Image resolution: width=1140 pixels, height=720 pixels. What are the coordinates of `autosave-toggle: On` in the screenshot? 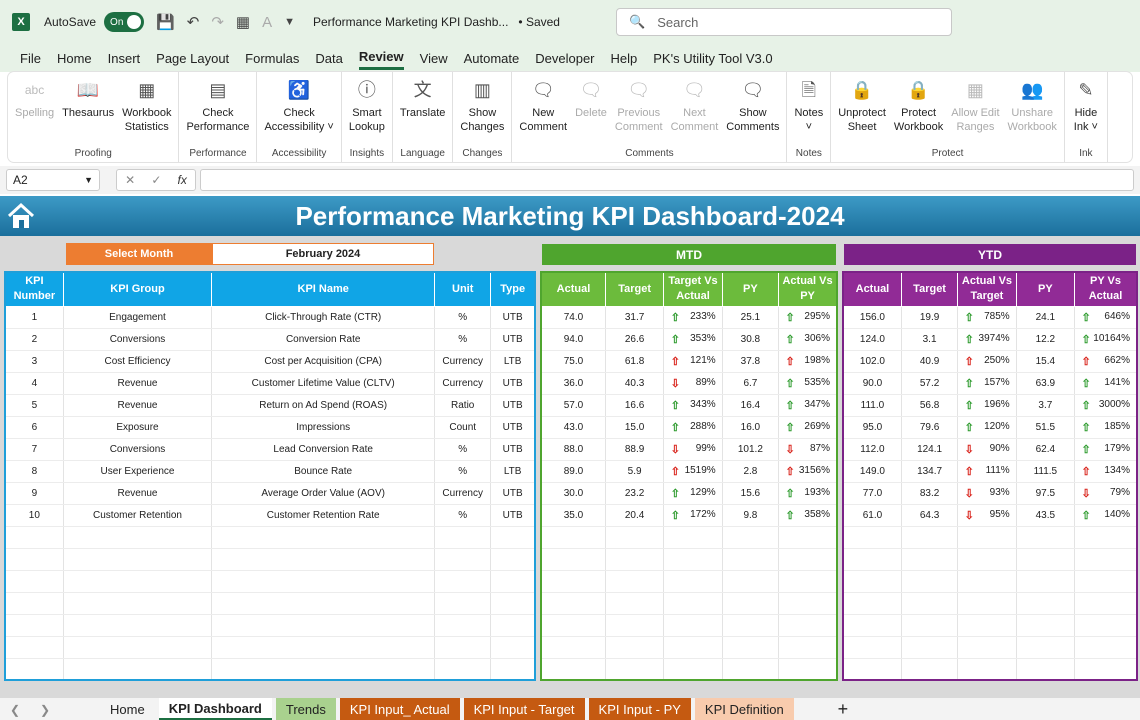 It's located at (124, 22).